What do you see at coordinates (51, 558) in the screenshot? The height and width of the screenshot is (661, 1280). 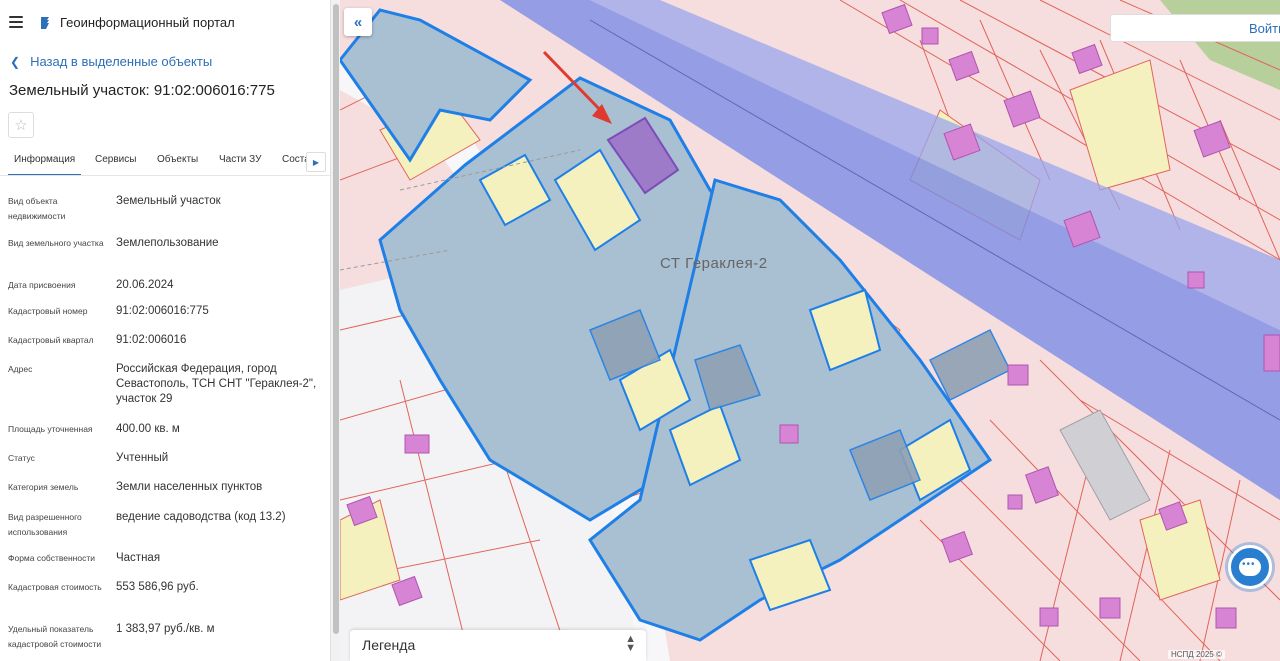 I see `property-label: Форма собственности` at bounding box center [51, 558].